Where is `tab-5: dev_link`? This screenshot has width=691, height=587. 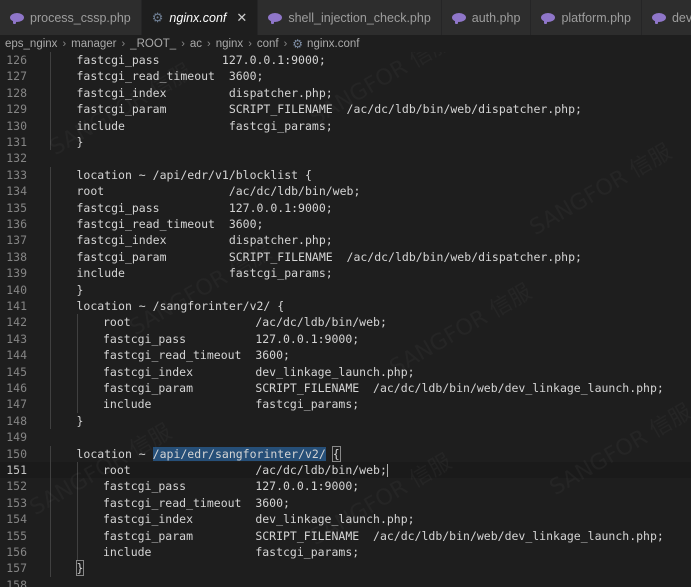 tab-5: dev_link is located at coordinates (666, 17).